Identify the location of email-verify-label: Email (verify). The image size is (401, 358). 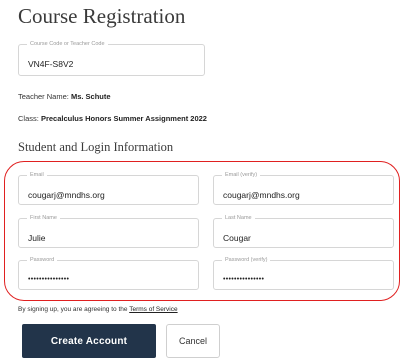
(241, 175).